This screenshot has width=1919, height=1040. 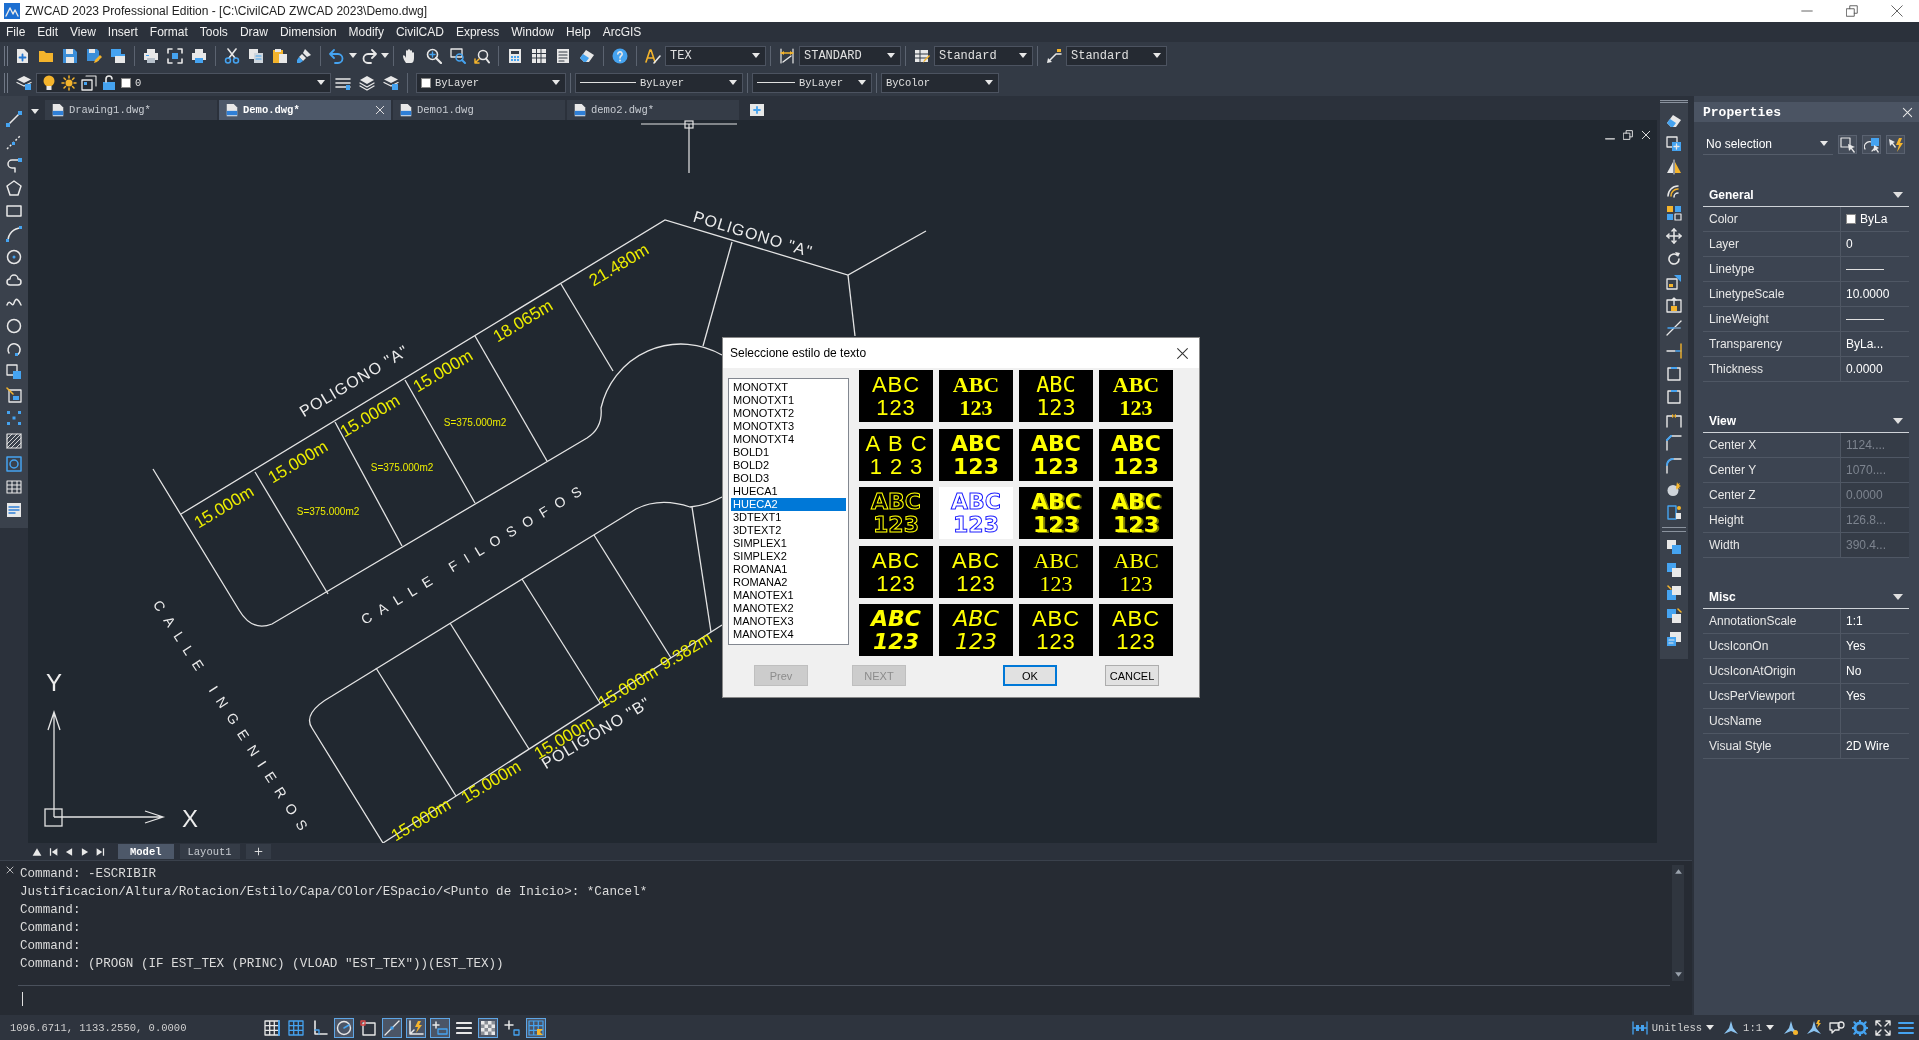 What do you see at coordinates (14, 510) in the screenshot?
I see `text-icon` at bounding box center [14, 510].